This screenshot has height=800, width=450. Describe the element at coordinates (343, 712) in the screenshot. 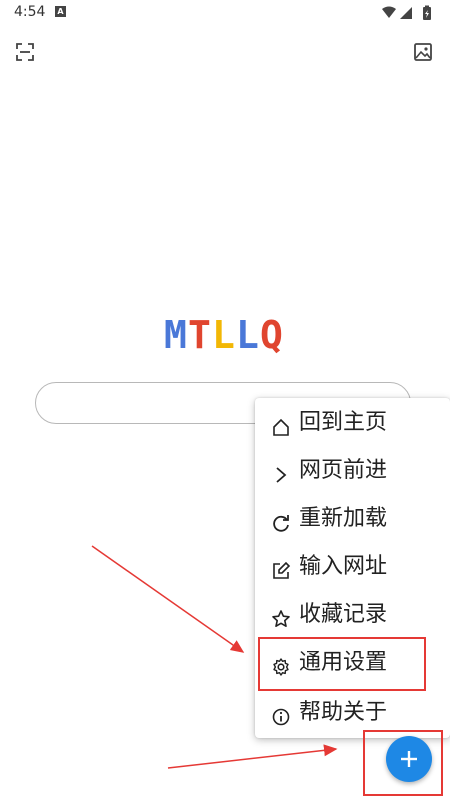

I see `menu-item-label: 帮助关于` at that location.